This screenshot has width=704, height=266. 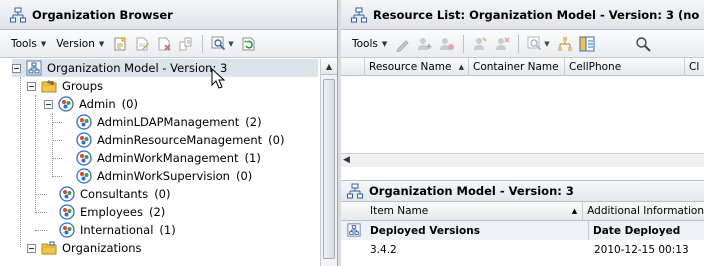 I want to click on remove-resource-button, so click(x=447, y=44).